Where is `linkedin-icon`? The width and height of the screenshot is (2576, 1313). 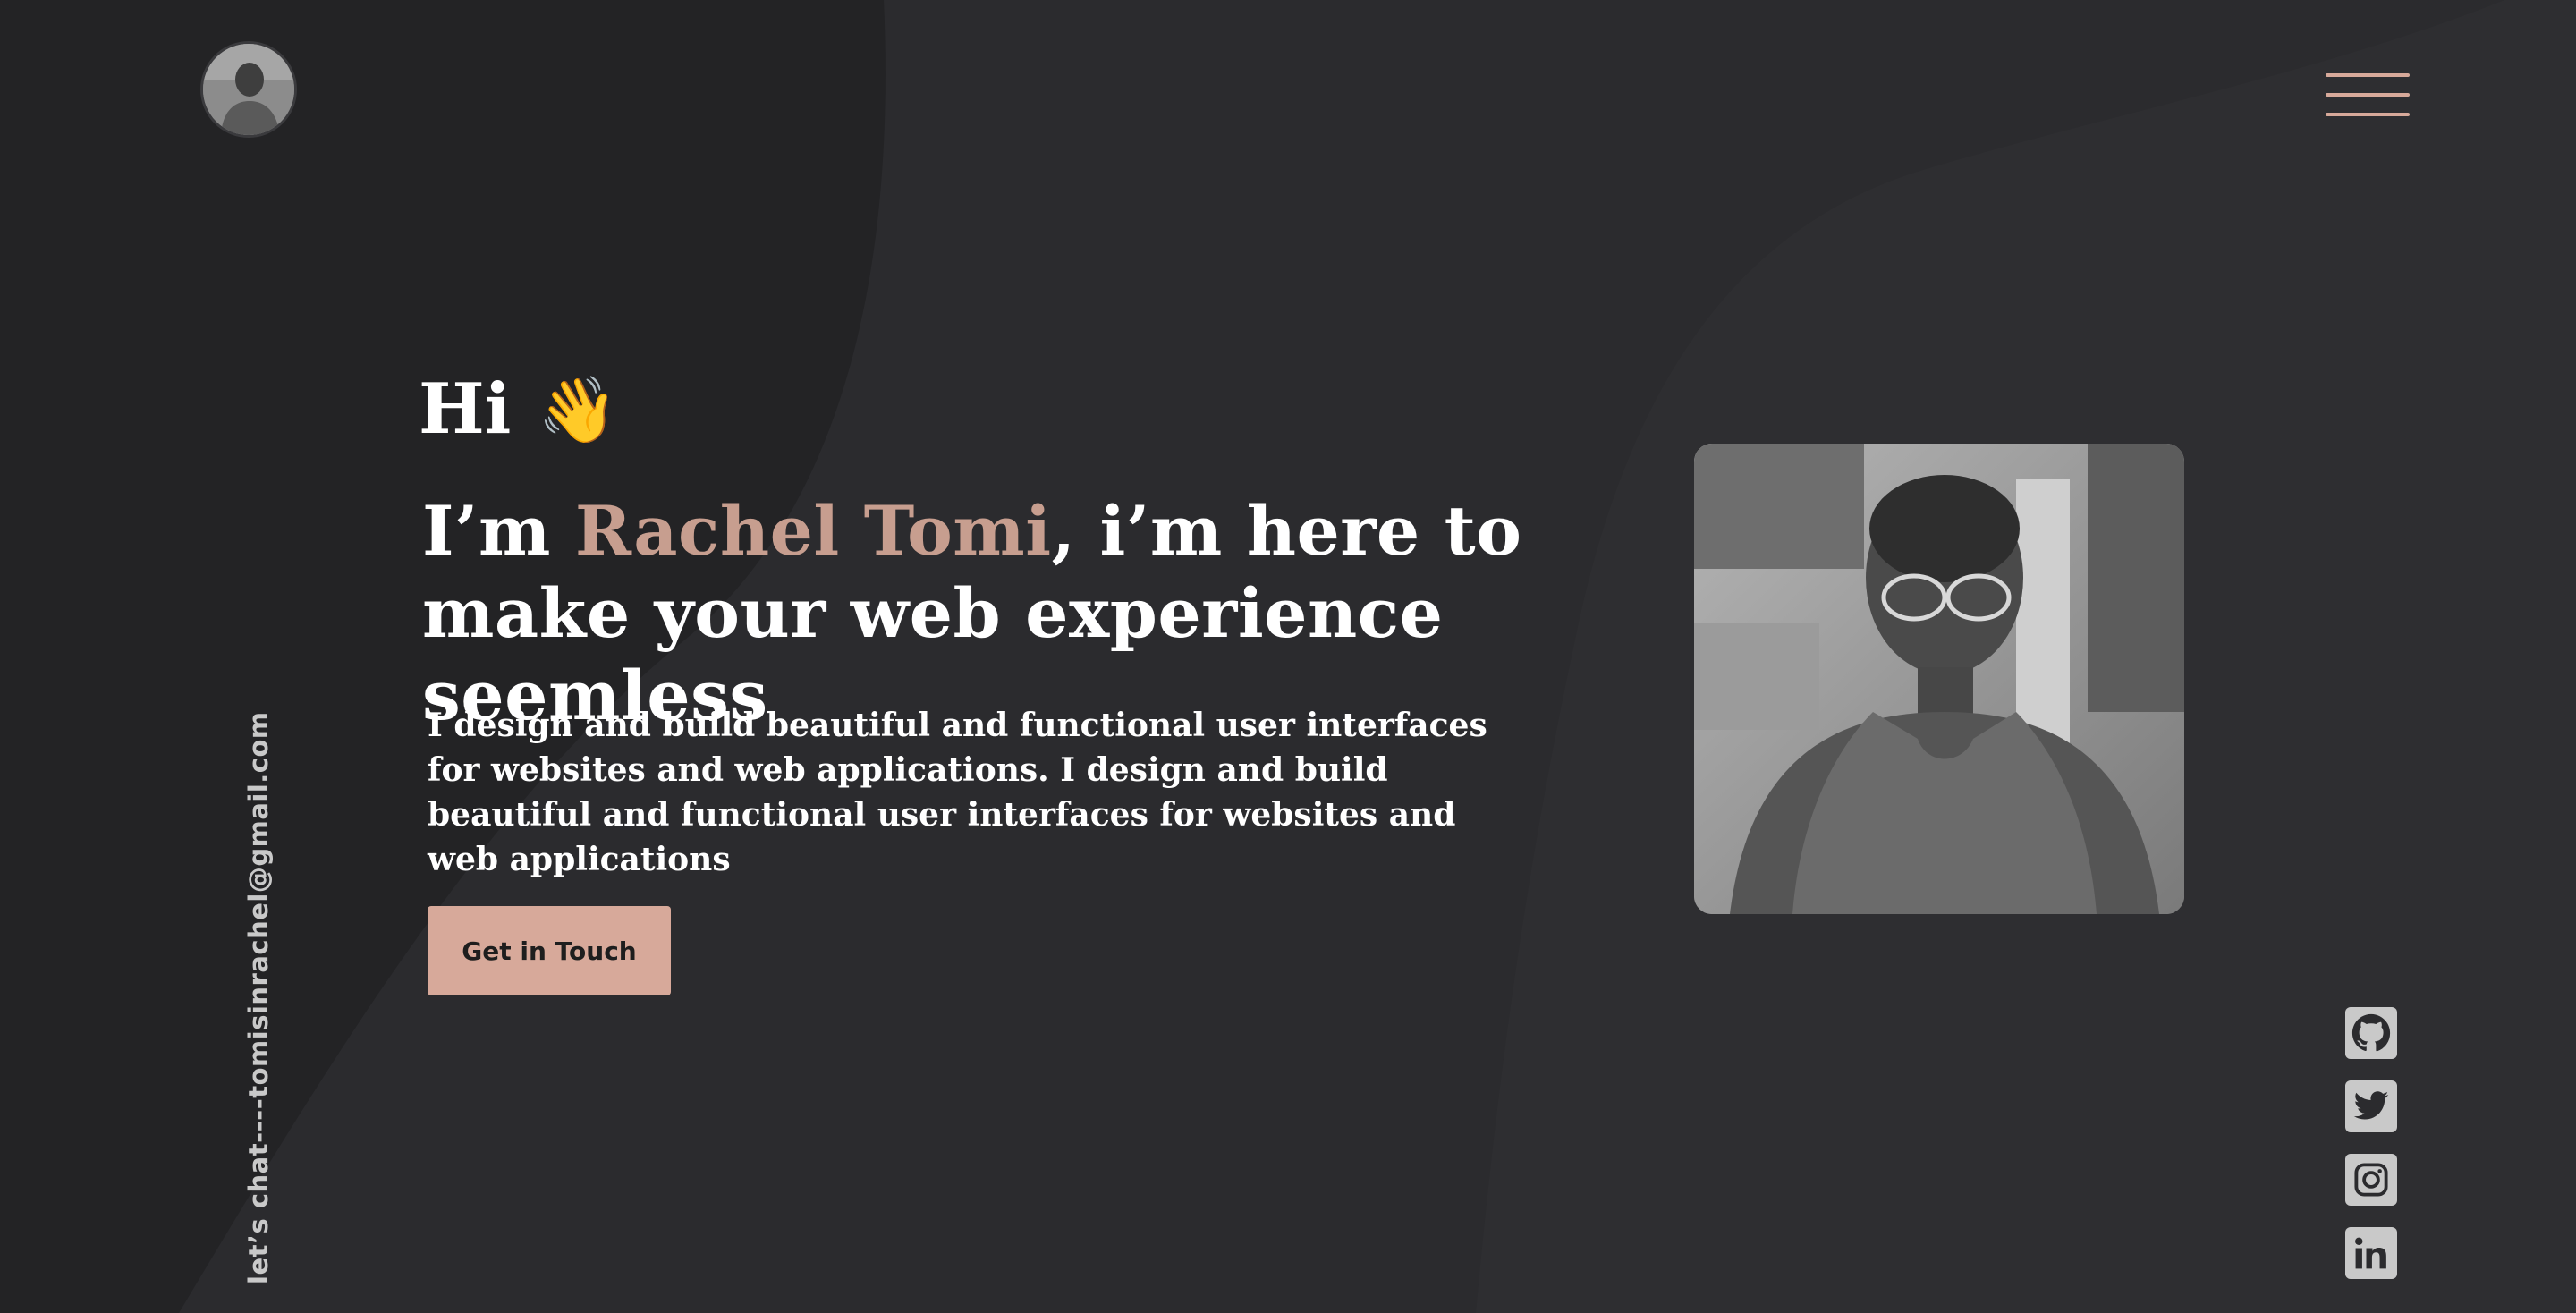
linkedin-icon is located at coordinates (2371, 1253).